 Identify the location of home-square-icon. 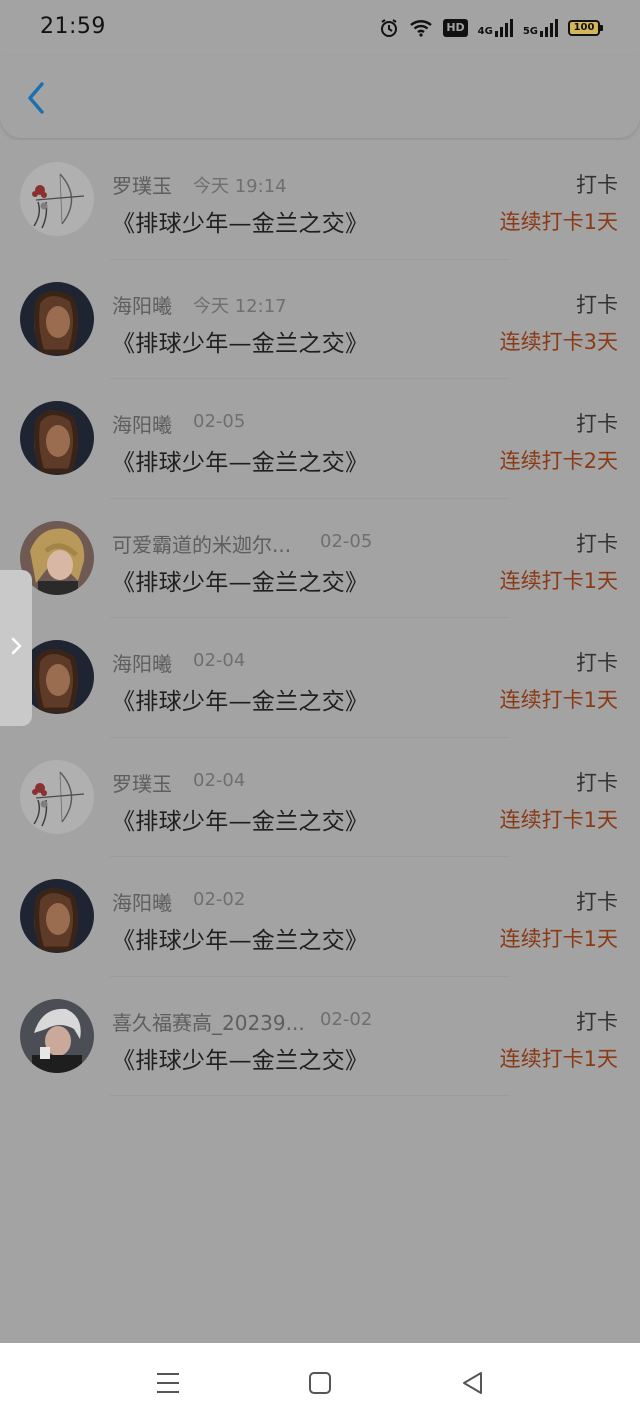
(320, 1386).